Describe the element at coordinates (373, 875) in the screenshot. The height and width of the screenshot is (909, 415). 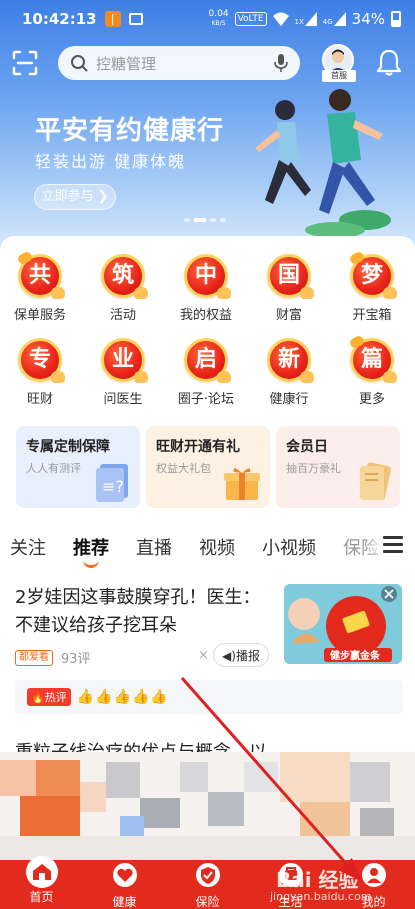
I see `user-icon` at that location.